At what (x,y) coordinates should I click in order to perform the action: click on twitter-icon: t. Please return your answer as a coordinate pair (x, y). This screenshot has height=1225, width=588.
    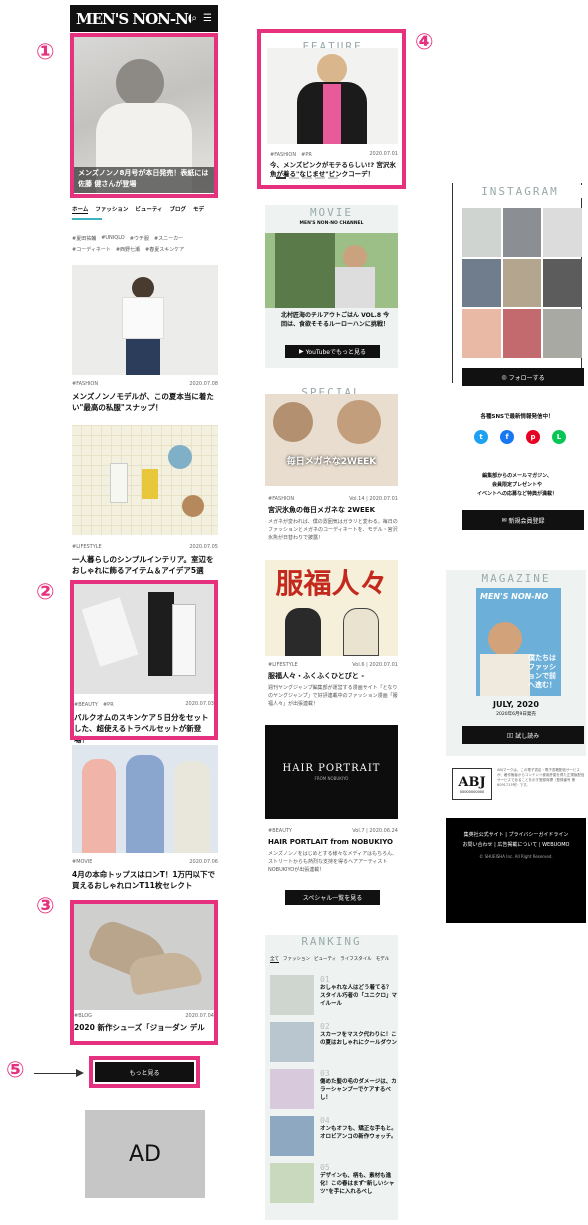
    Looking at the image, I should click on (481, 437).